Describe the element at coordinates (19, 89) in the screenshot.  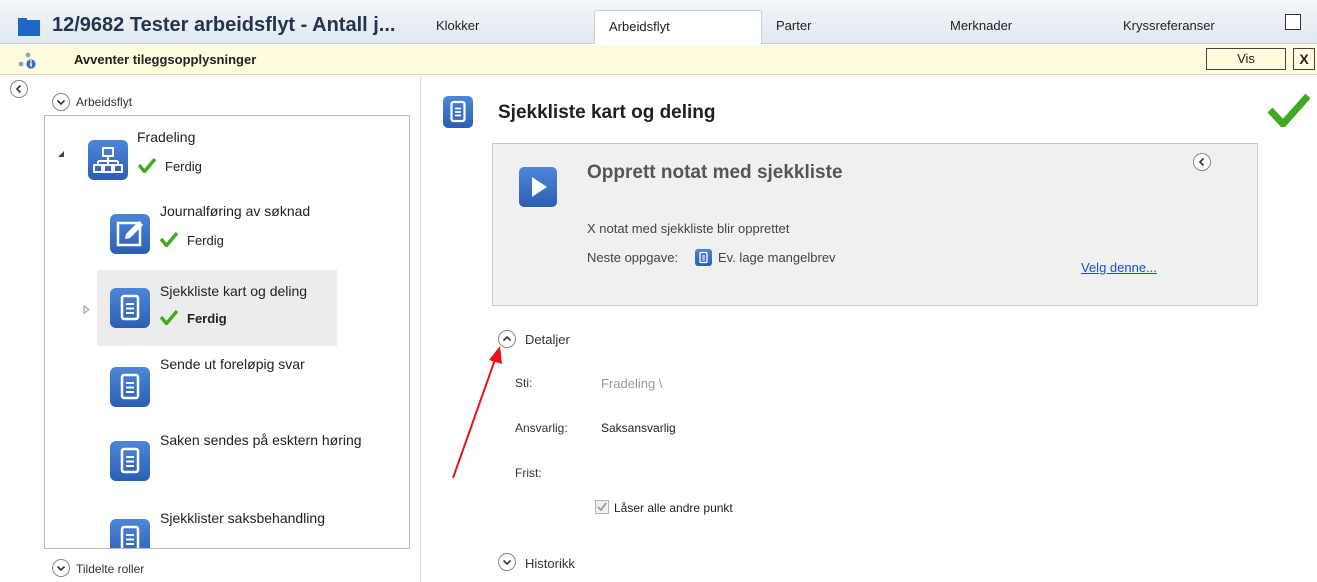
I see `collapse-left-icon` at that location.